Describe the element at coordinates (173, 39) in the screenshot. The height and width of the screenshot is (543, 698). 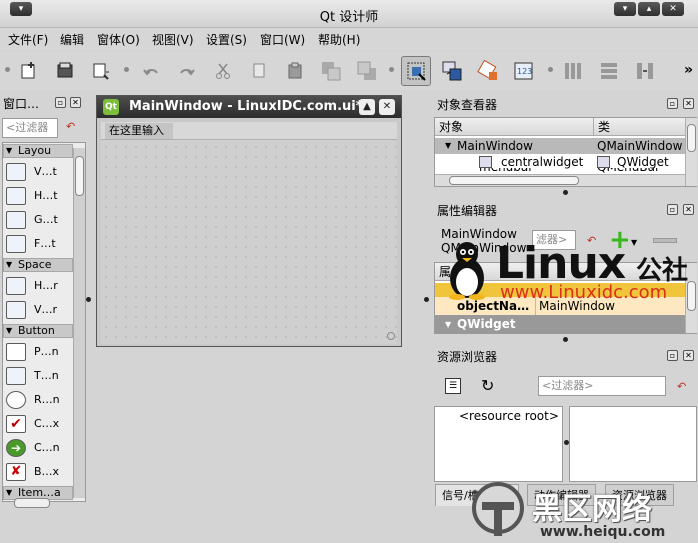
I see `menu-view: 视图(V)` at that location.